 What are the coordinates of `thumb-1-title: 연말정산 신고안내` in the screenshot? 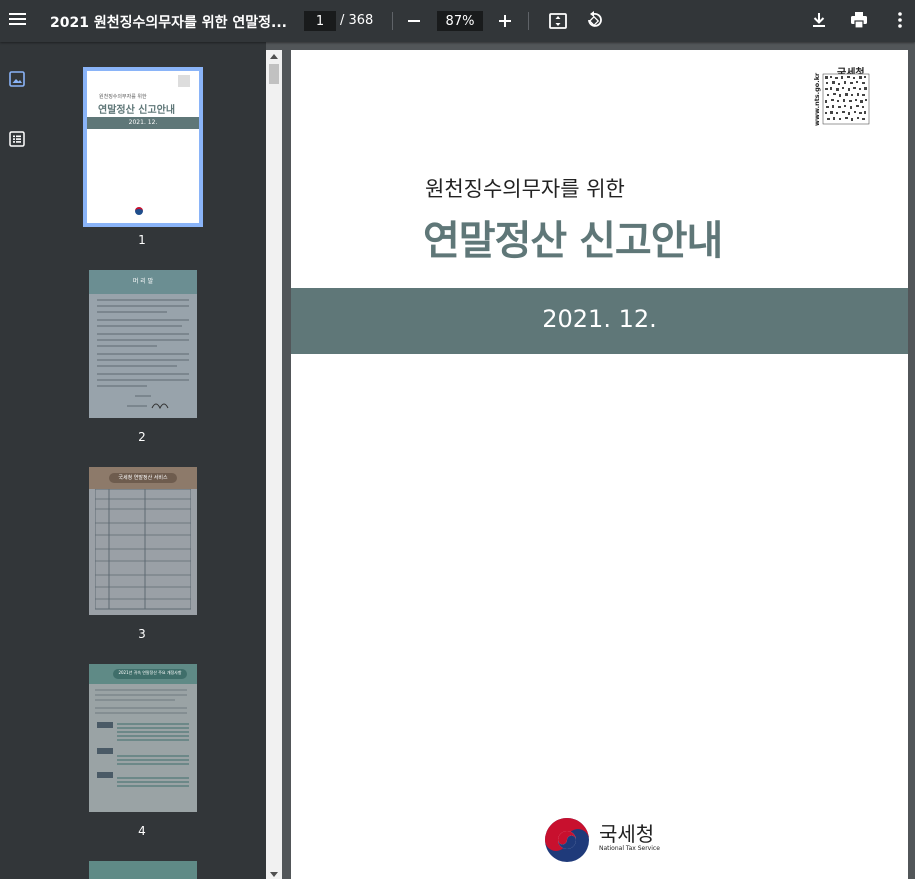 It's located at (137, 110).